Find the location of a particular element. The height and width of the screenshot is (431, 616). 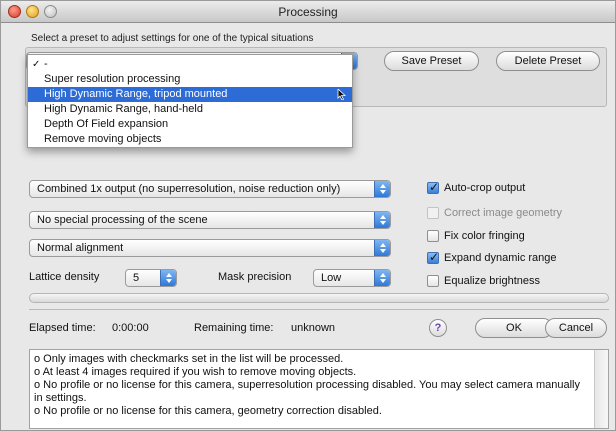

ok-button: OK is located at coordinates (514, 328).